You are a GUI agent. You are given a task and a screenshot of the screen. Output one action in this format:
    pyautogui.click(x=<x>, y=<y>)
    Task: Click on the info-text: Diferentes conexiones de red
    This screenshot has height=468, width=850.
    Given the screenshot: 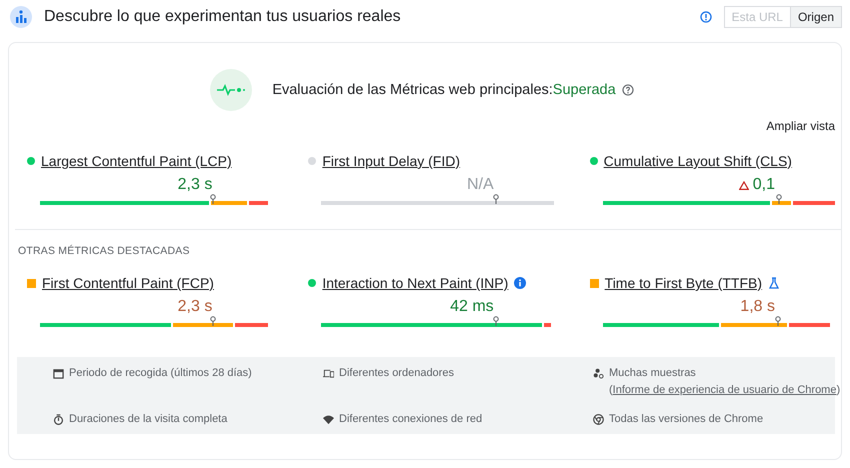 What is the action you would take?
    pyautogui.click(x=410, y=419)
    